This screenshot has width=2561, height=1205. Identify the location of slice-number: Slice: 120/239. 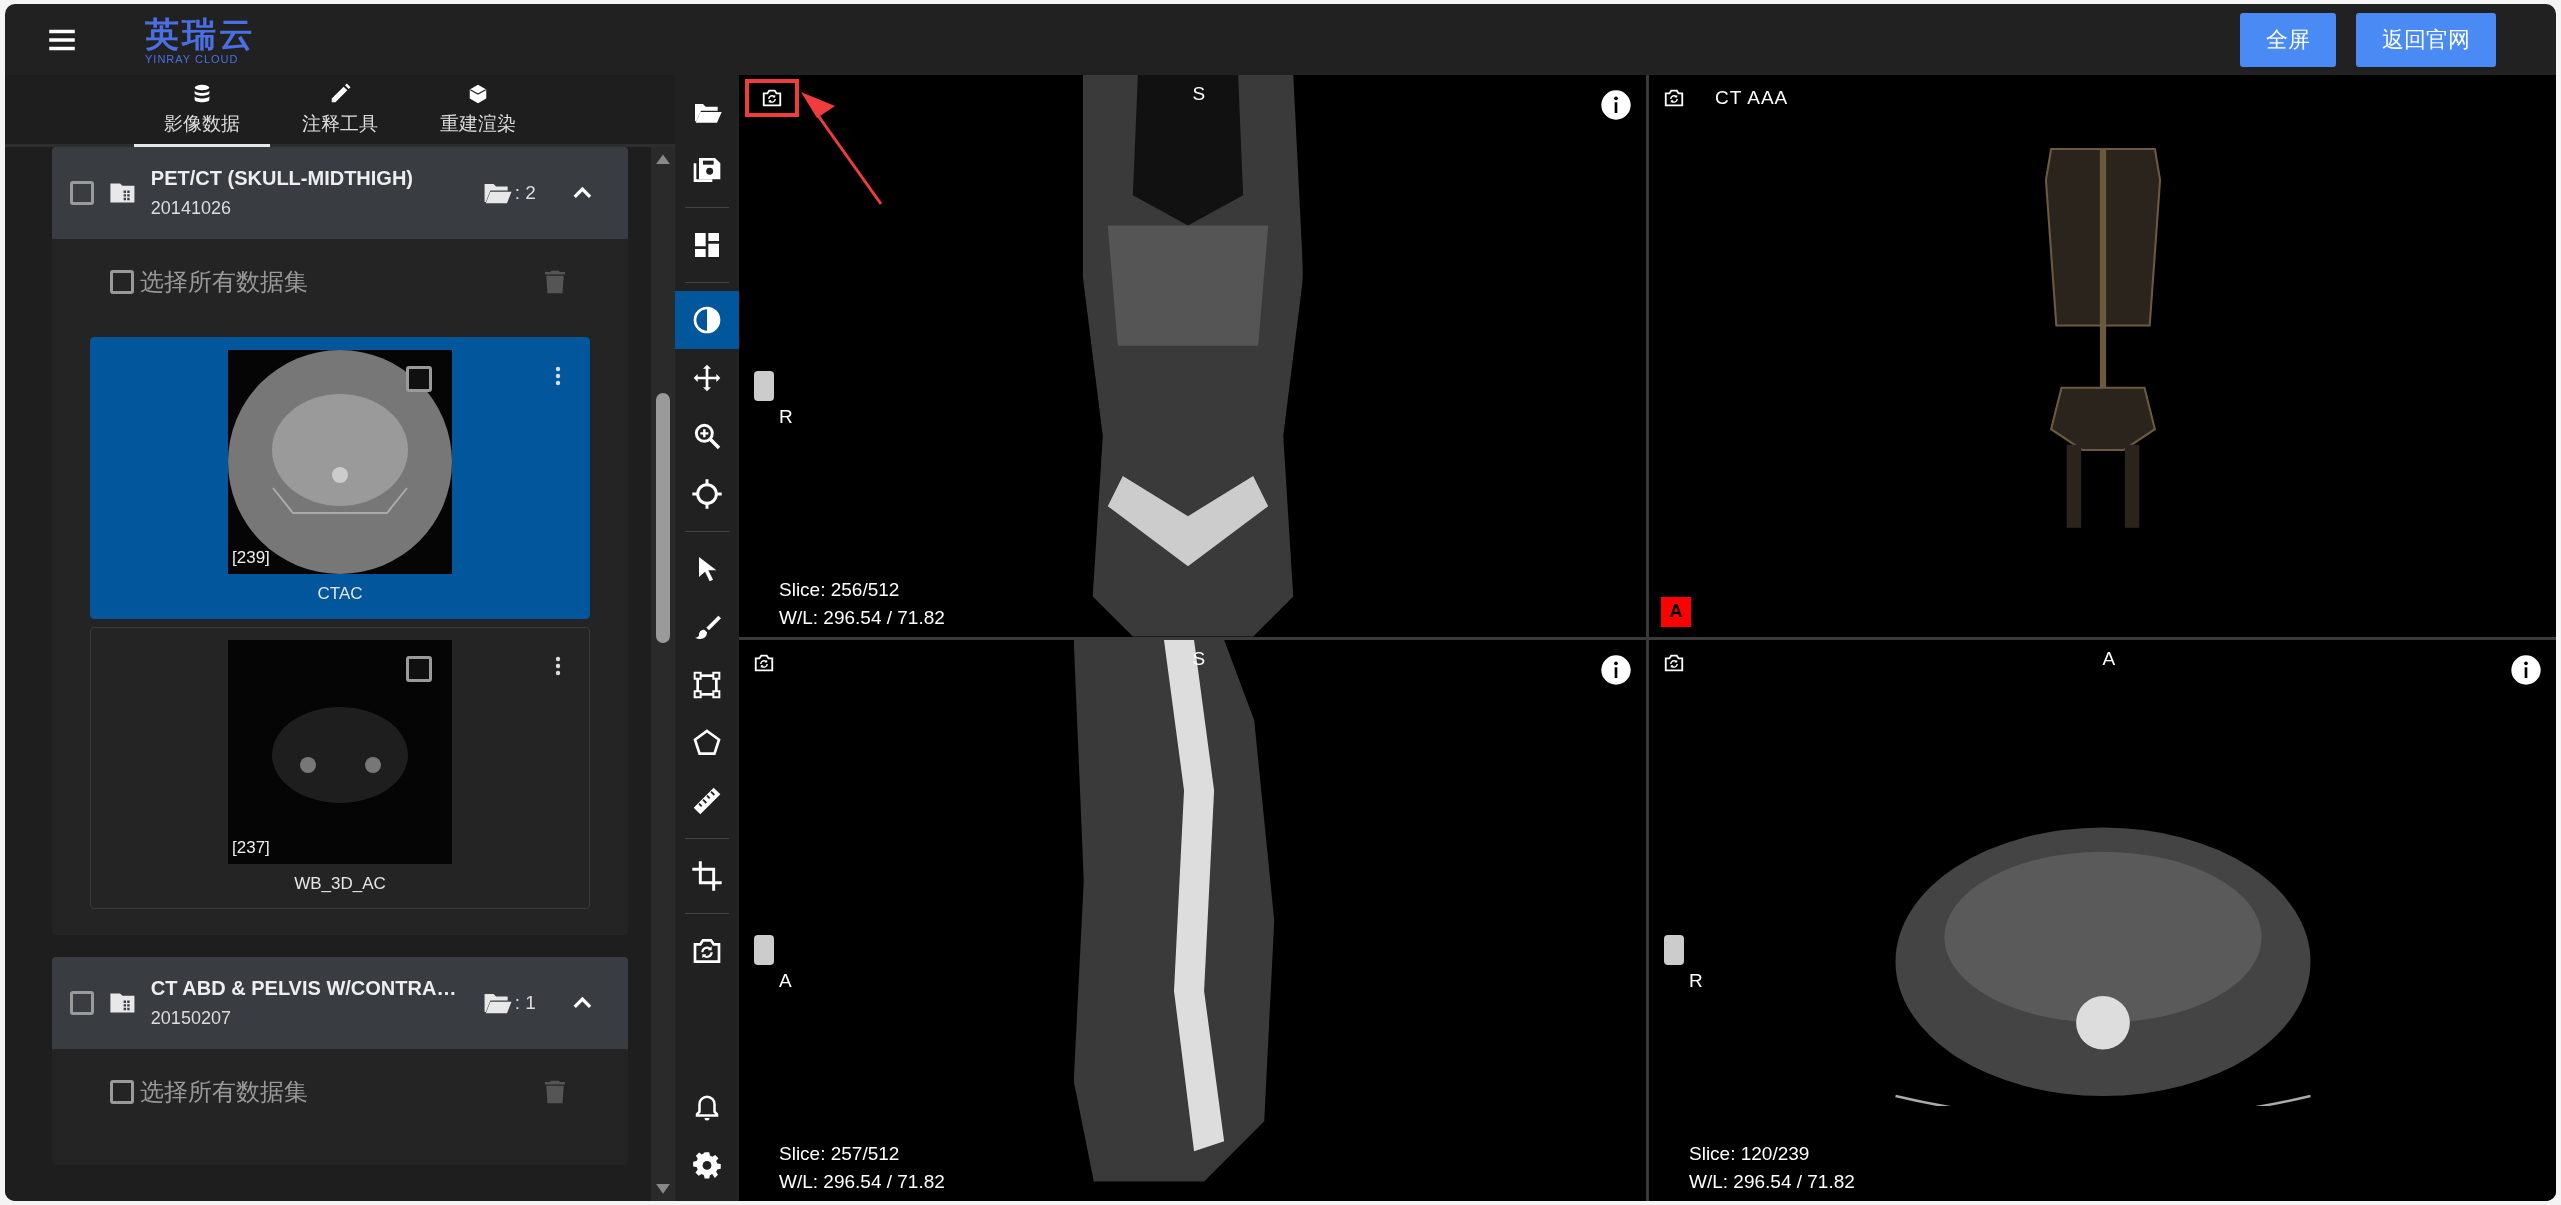
(1750, 1154).